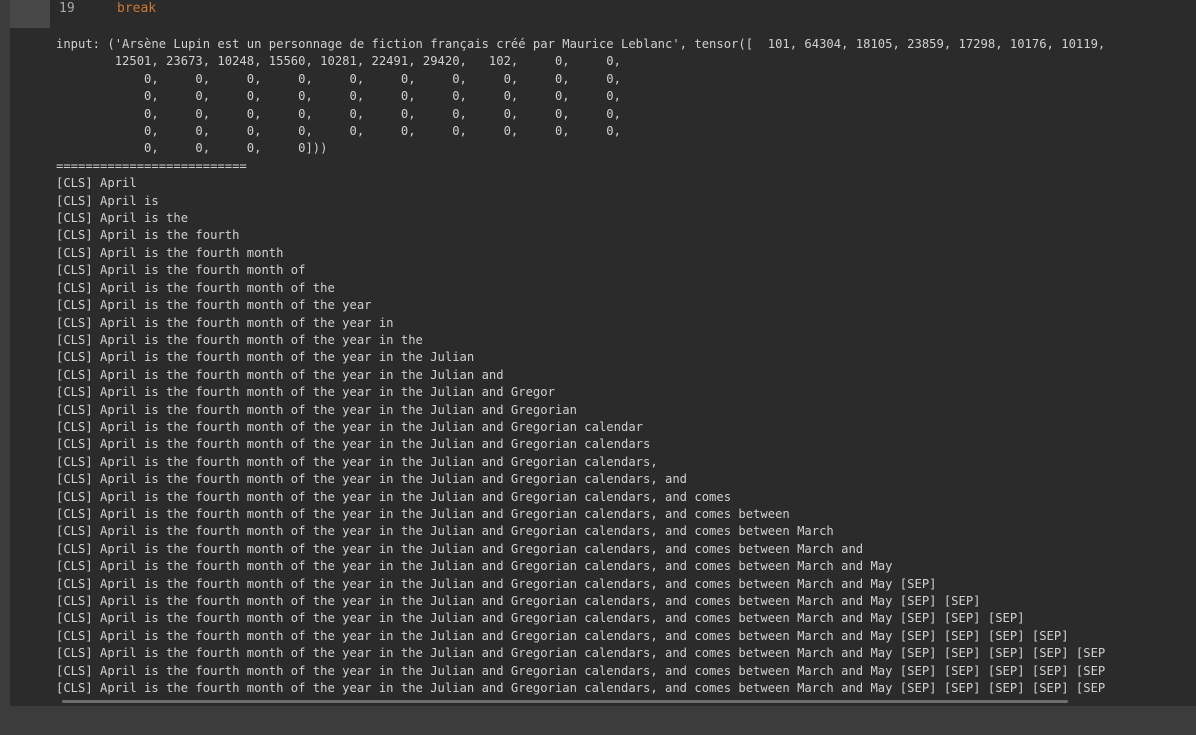  What do you see at coordinates (195, 287) in the screenshot?
I see `generated-line: [CLS] April is the fourth month of the` at bounding box center [195, 287].